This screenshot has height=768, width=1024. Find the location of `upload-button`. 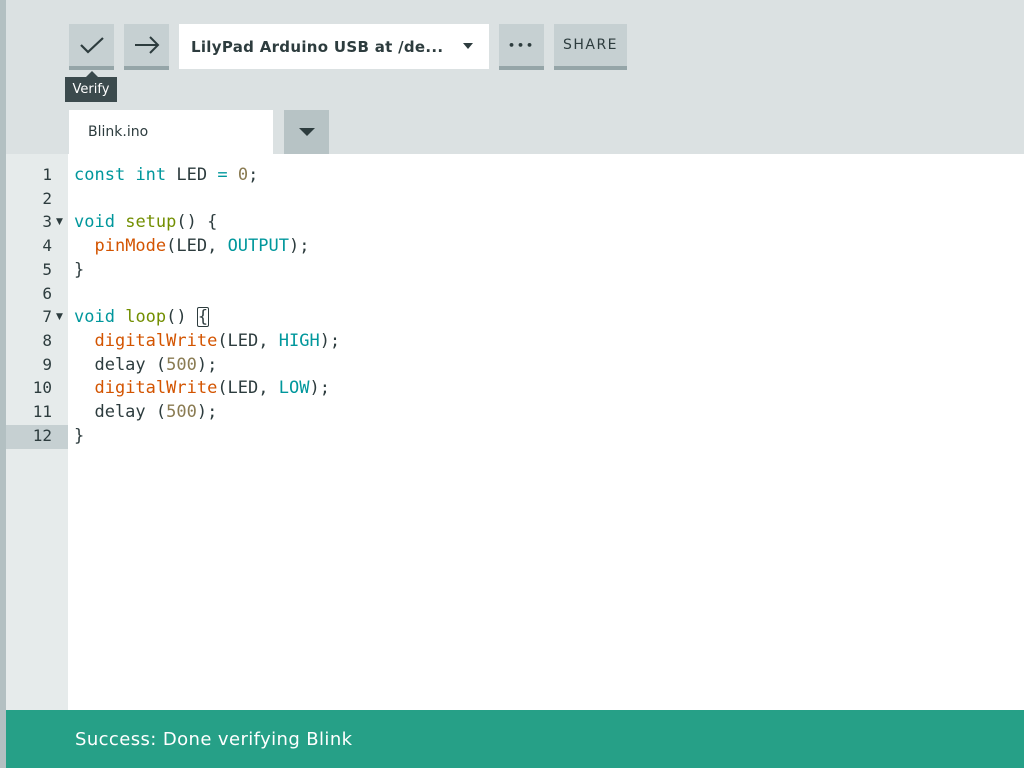

upload-button is located at coordinates (146, 47).